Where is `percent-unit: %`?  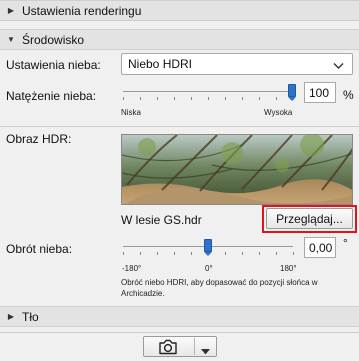
percent-unit: % is located at coordinates (348, 95).